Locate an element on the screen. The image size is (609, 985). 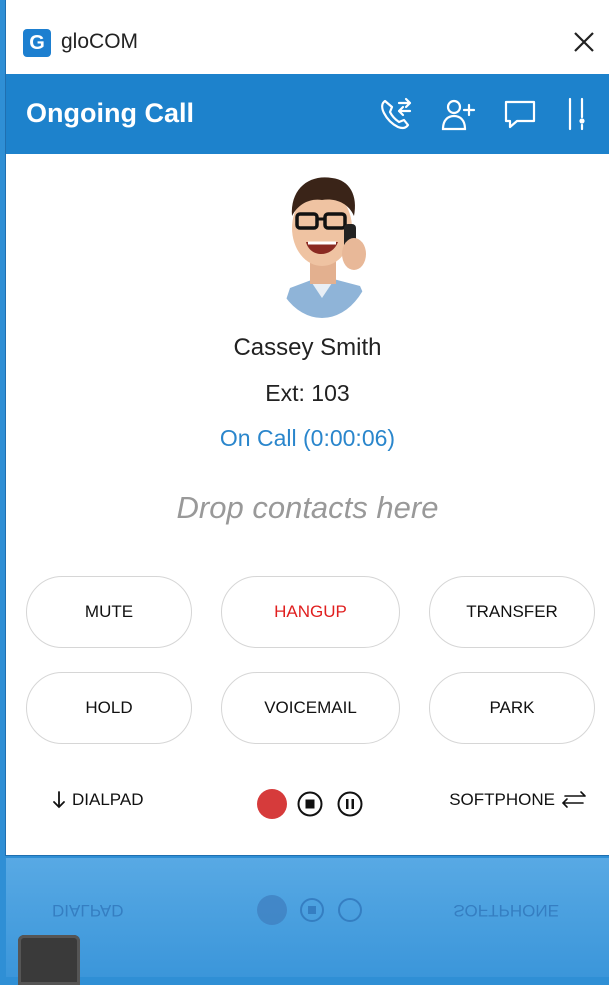
close-icon is located at coordinates (584, 42).